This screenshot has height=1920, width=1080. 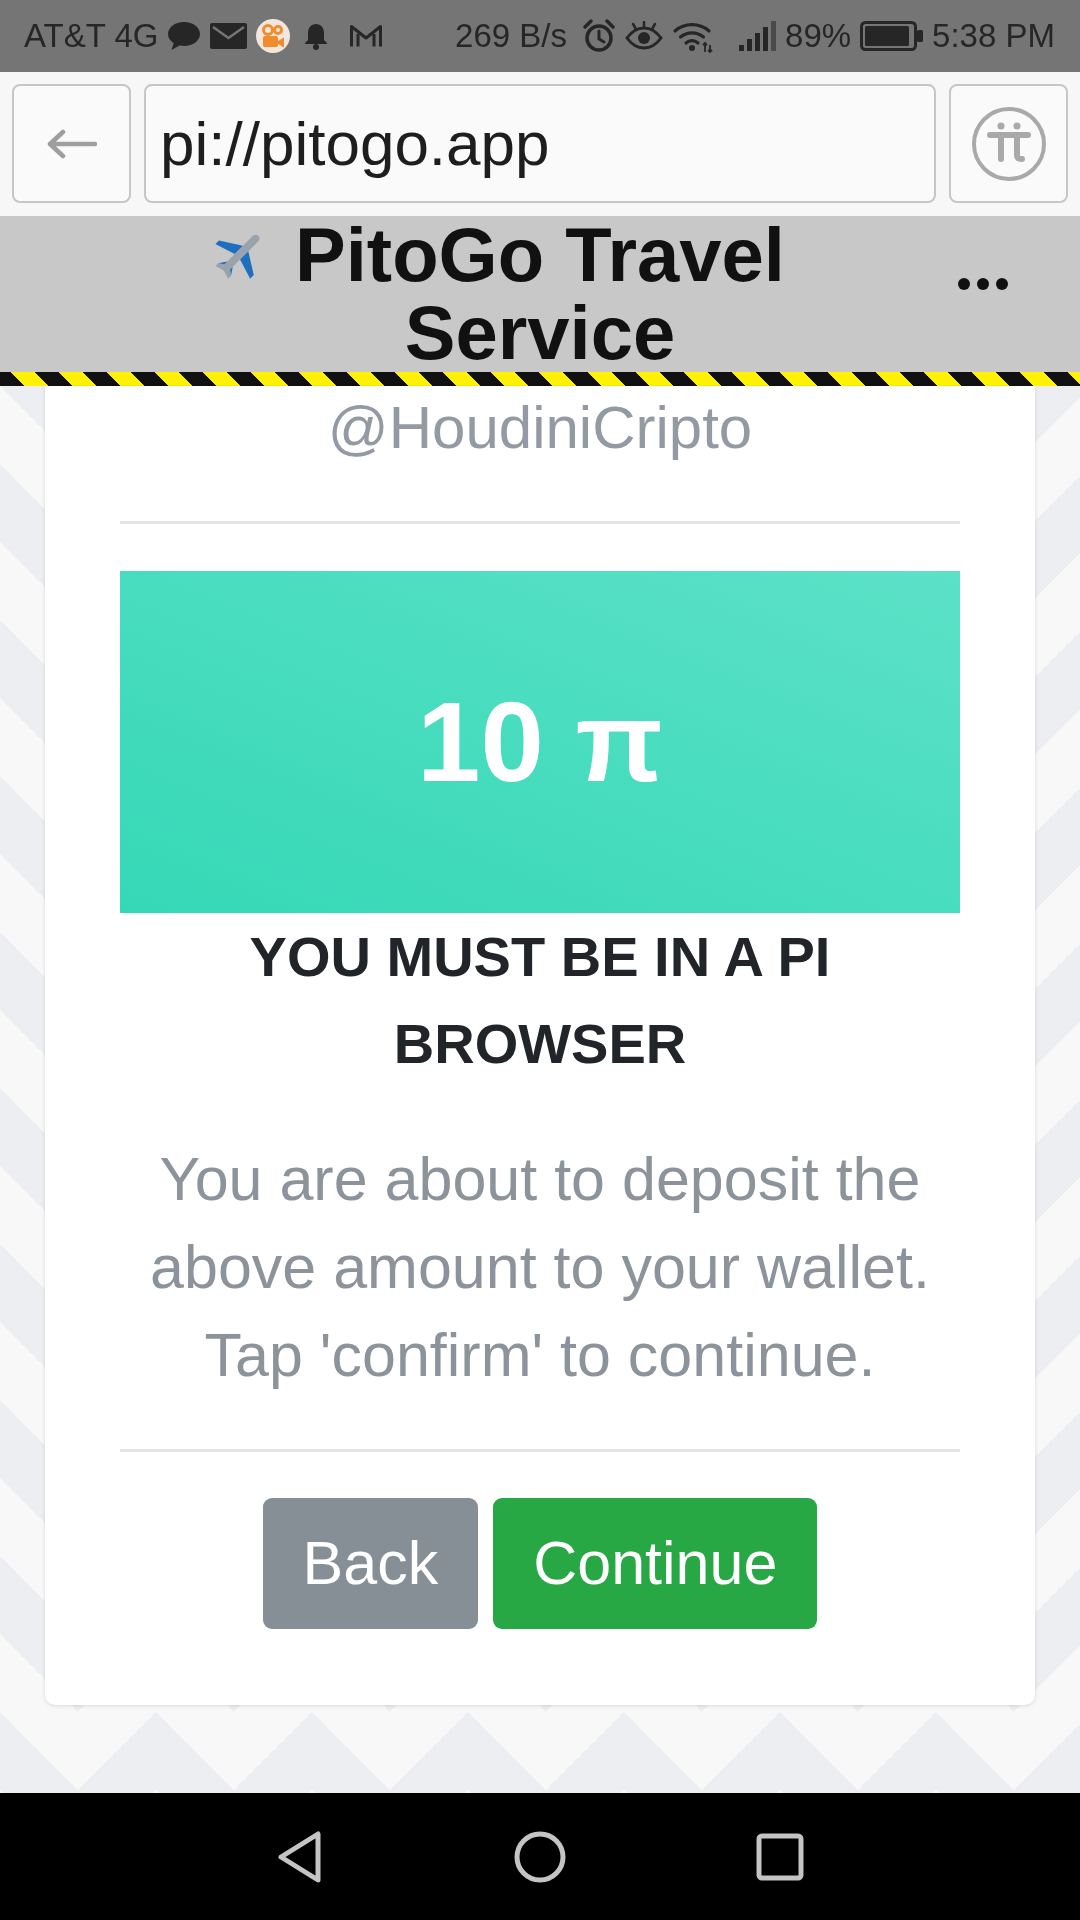 What do you see at coordinates (184, 36) in the screenshot?
I see `chat-bubble-icon` at bounding box center [184, 36].